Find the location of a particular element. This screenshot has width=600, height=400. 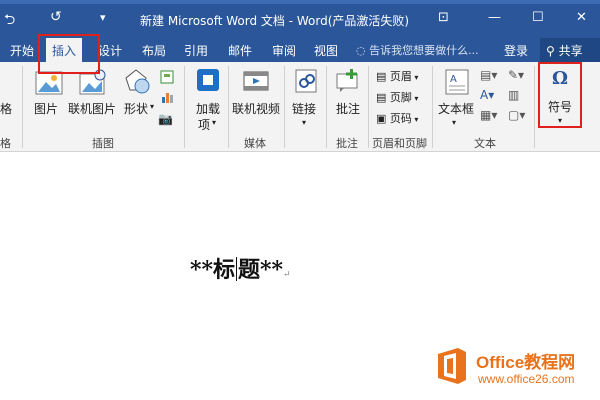

header-button: ▤ 页眉 ▾ is located at coordinates (397, 76).